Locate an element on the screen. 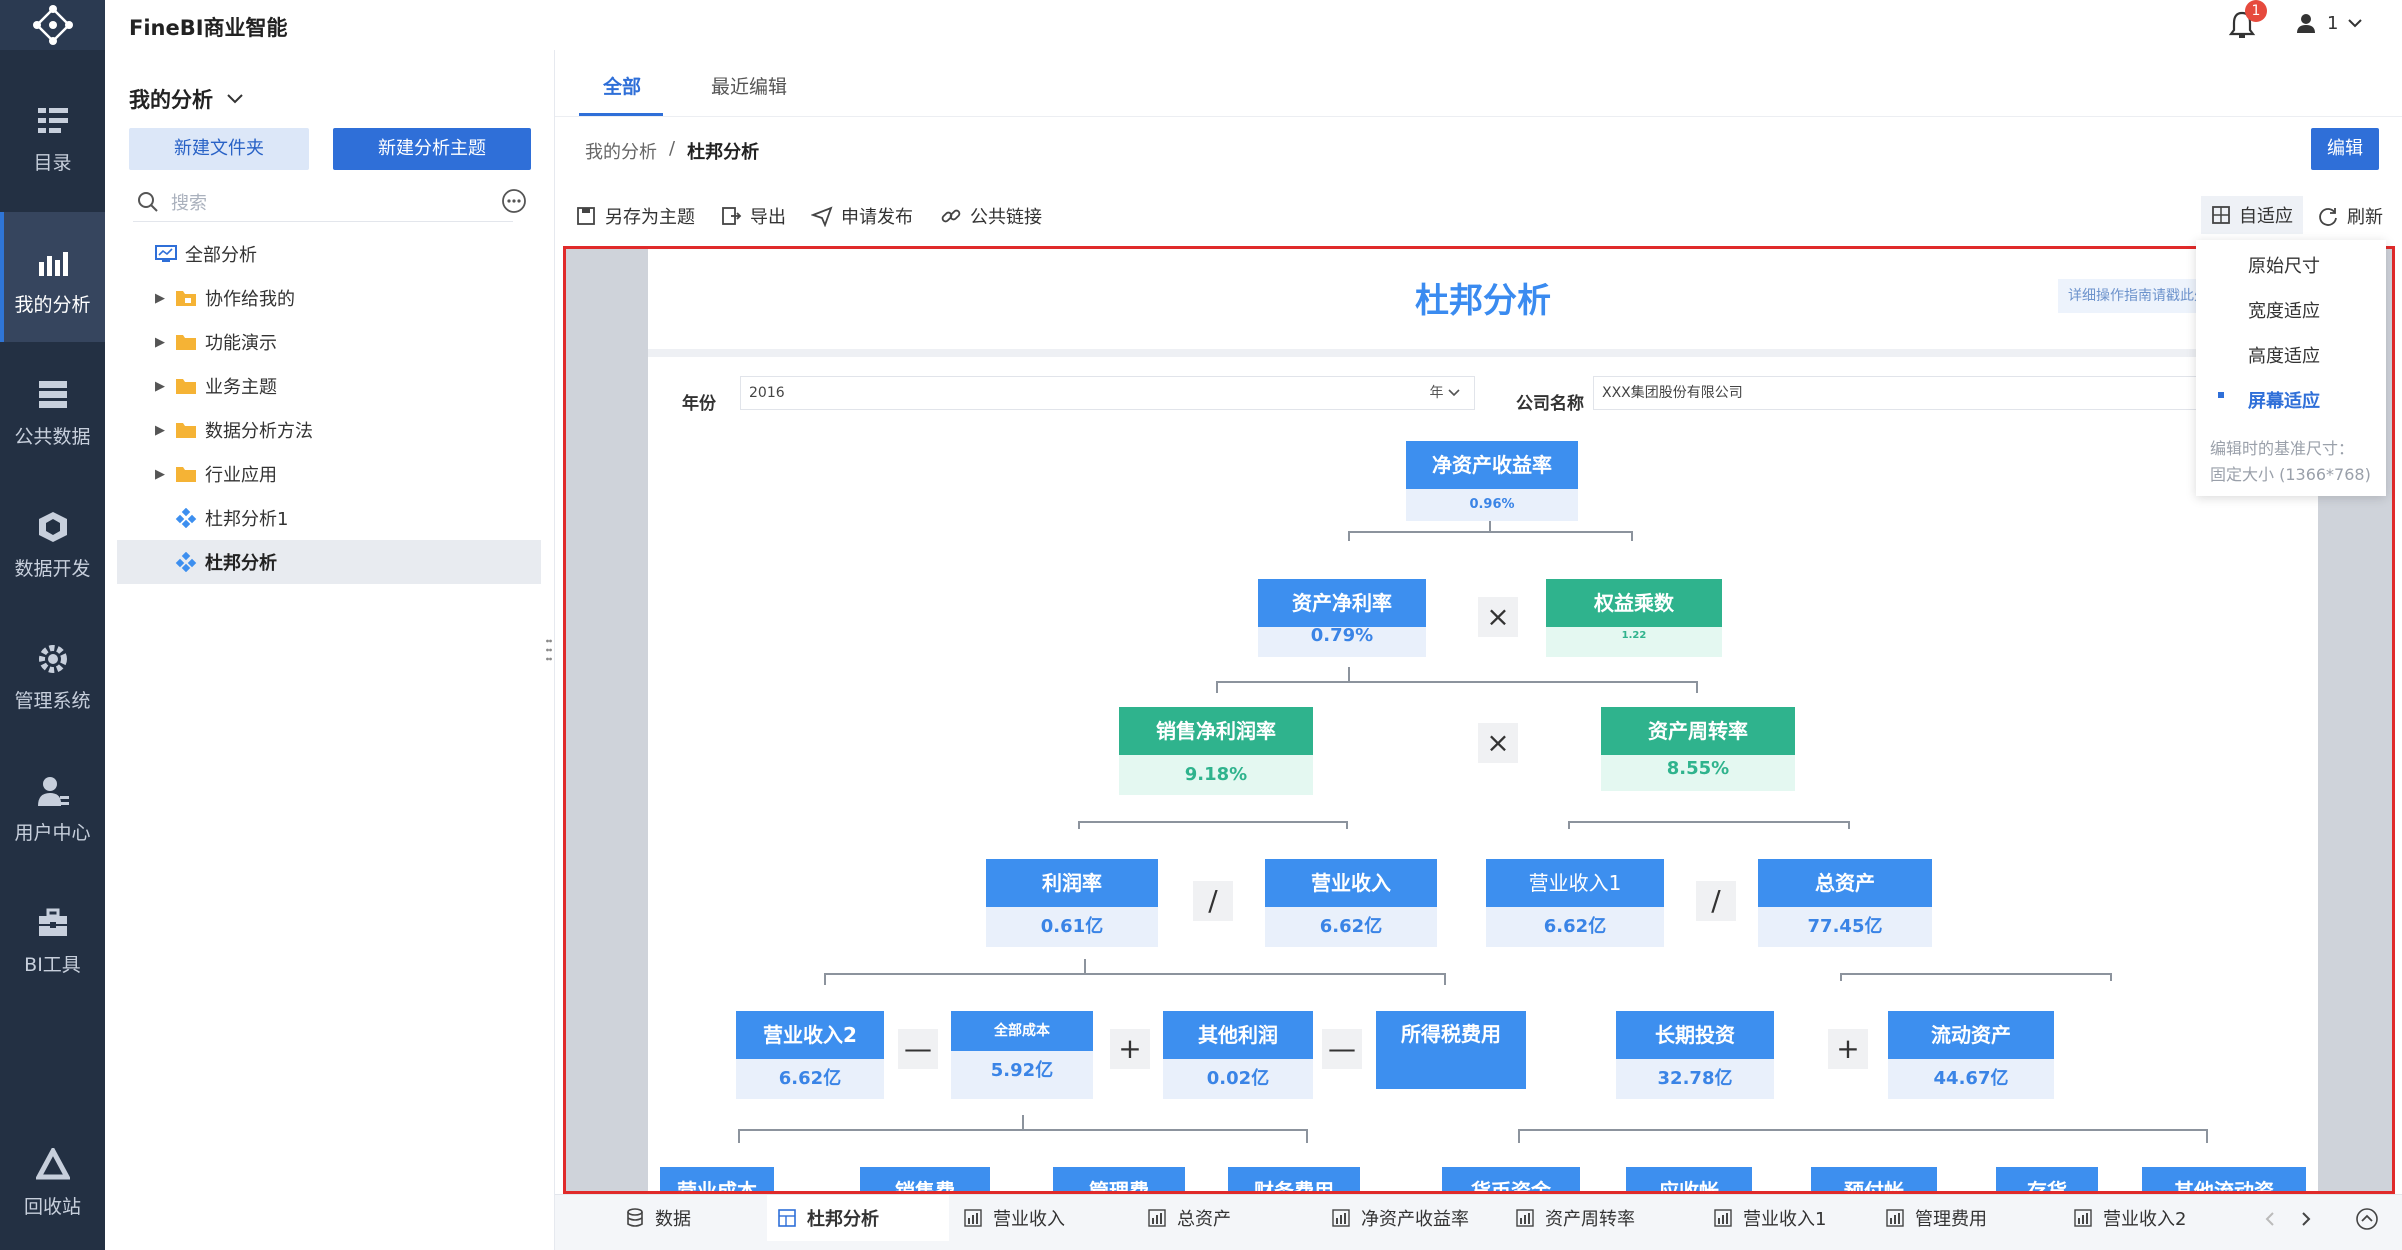 The height and width of the screenshot is (1250, 2402). node-roe: 净资产收益率 0.96% is located at coordinates (1492, 481).